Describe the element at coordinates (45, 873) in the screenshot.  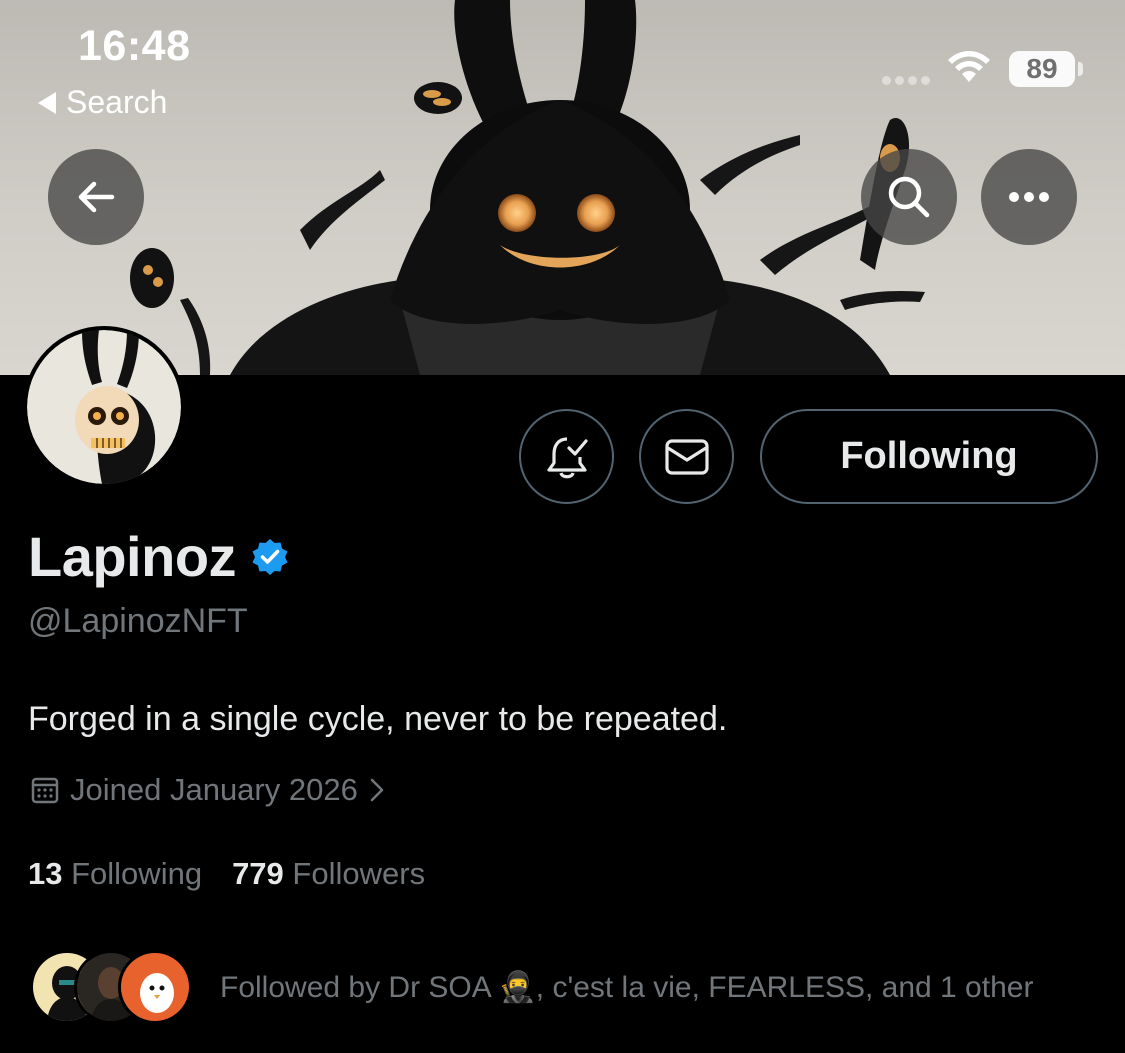
I see `following-count: 13` at that location.